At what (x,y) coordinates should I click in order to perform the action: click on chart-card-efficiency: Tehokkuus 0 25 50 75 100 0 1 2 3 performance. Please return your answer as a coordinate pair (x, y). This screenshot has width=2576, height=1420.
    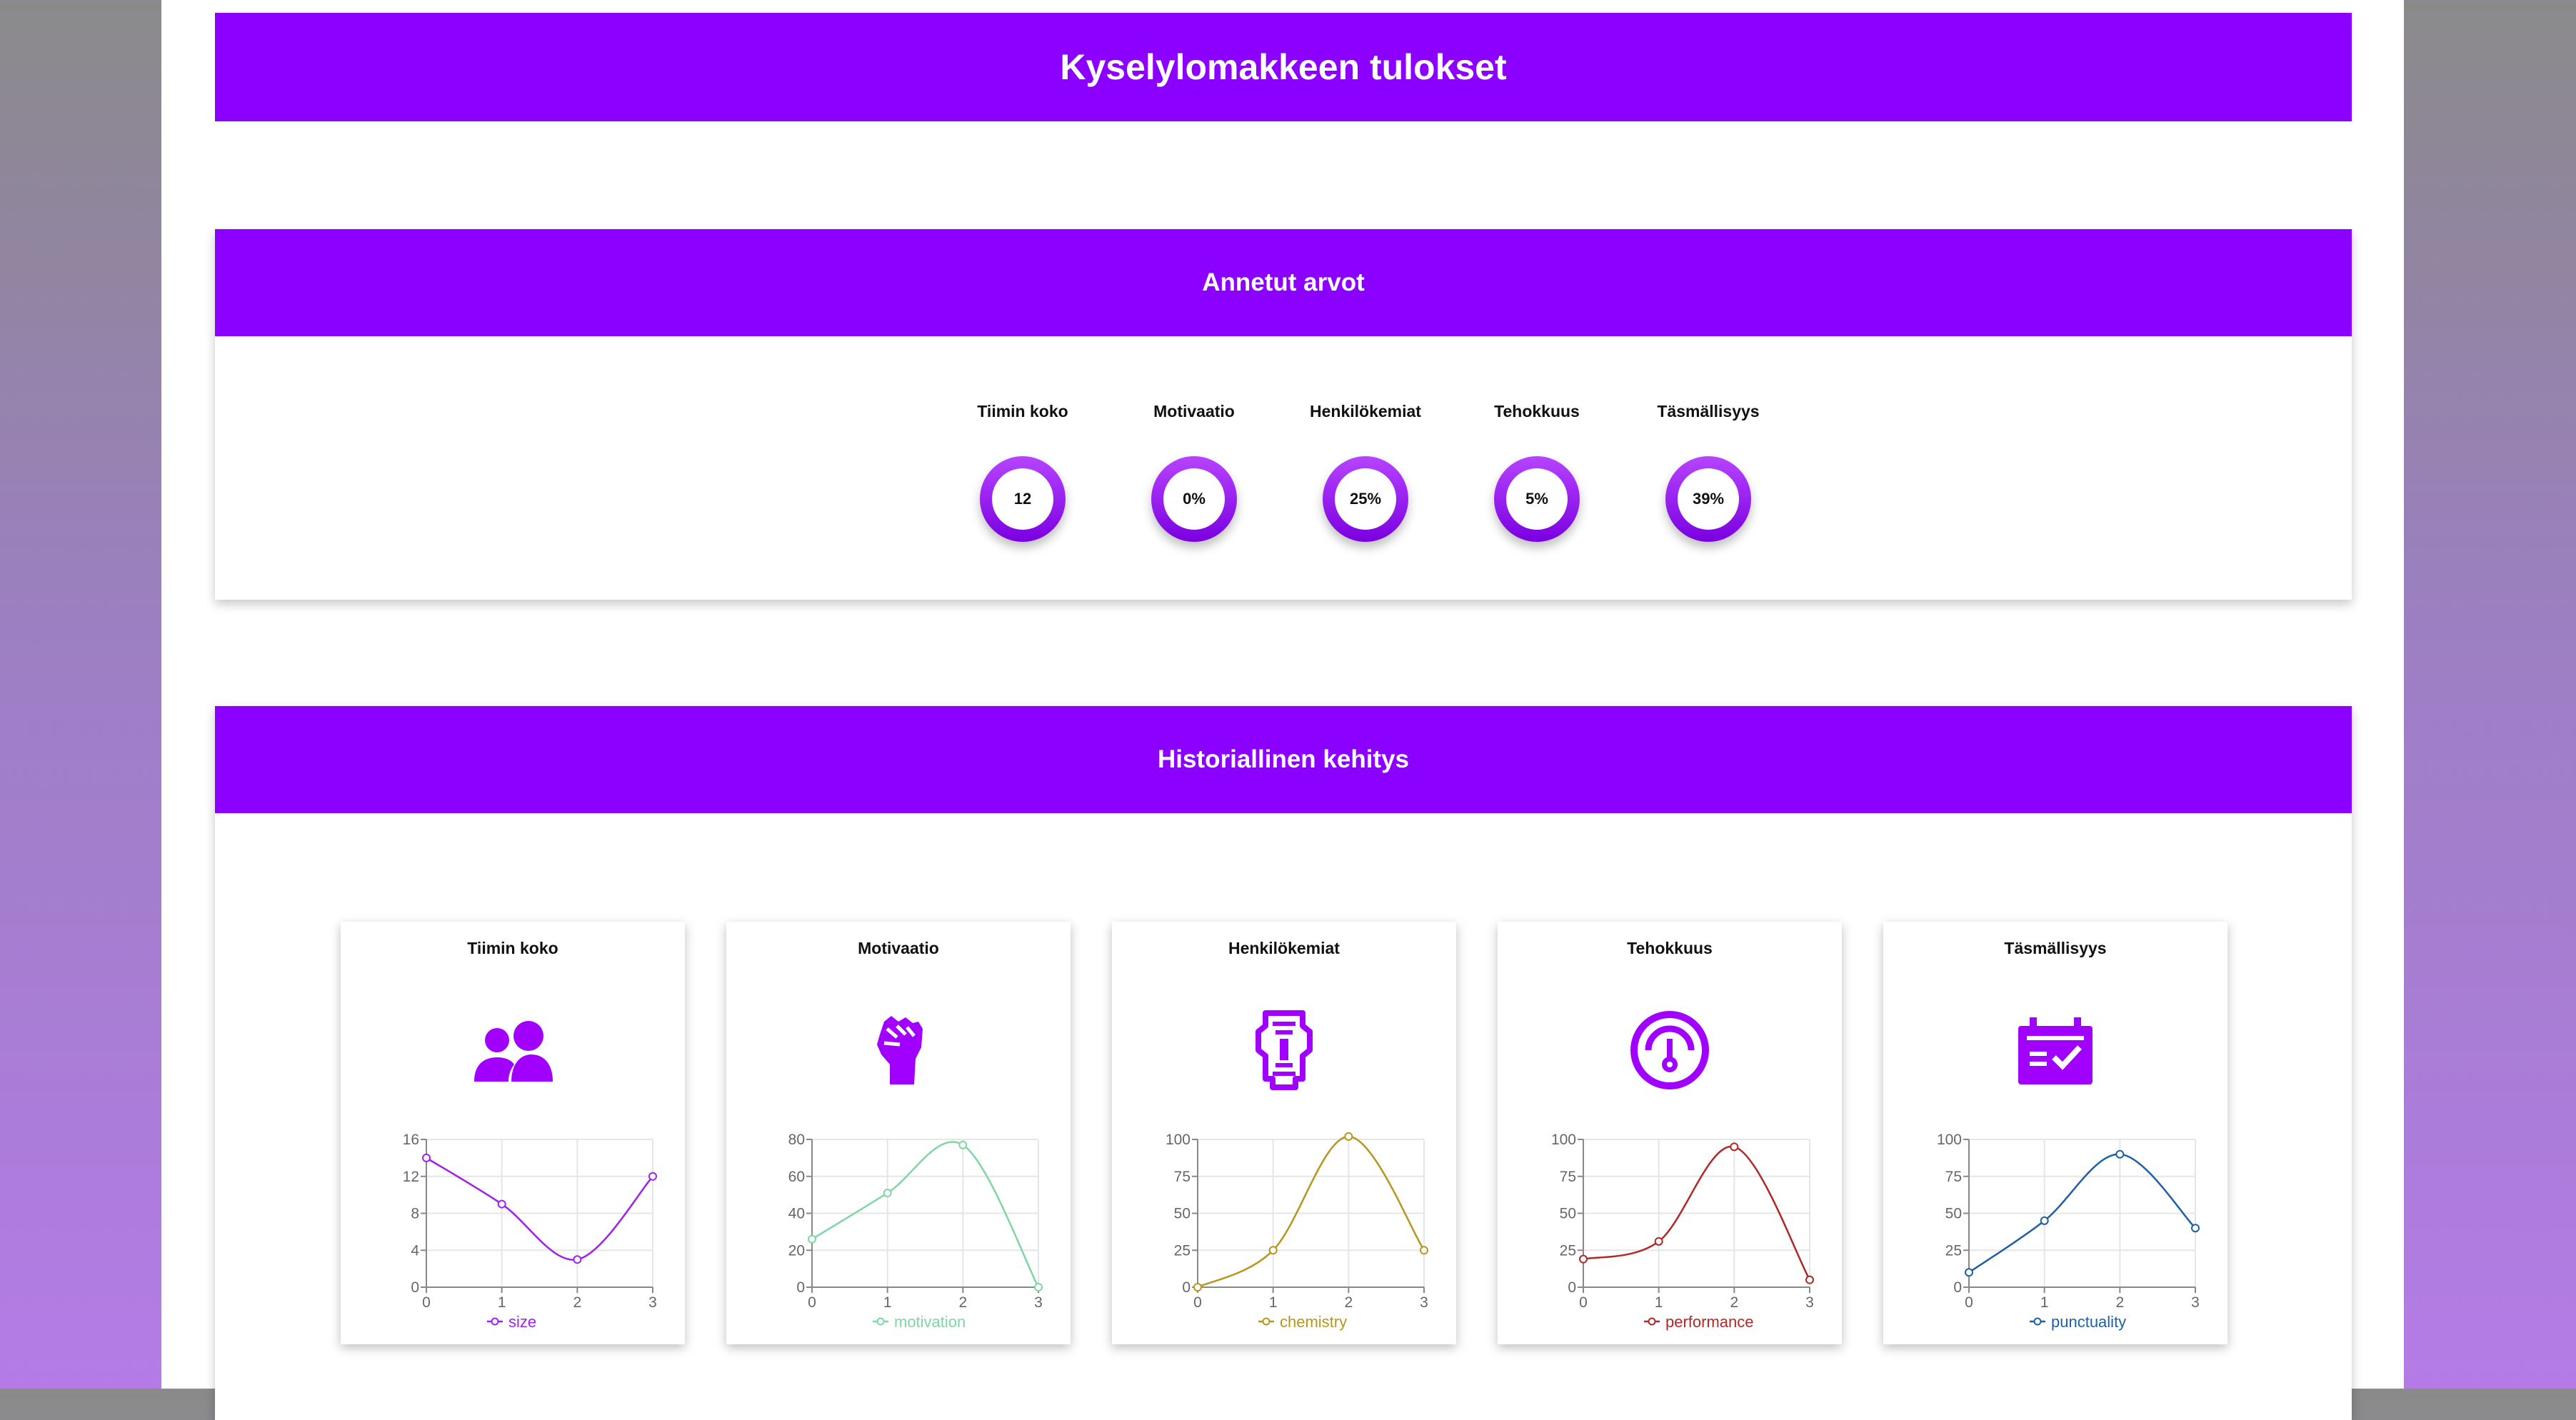
    Looking at the image, I should click on (1670, 1133).